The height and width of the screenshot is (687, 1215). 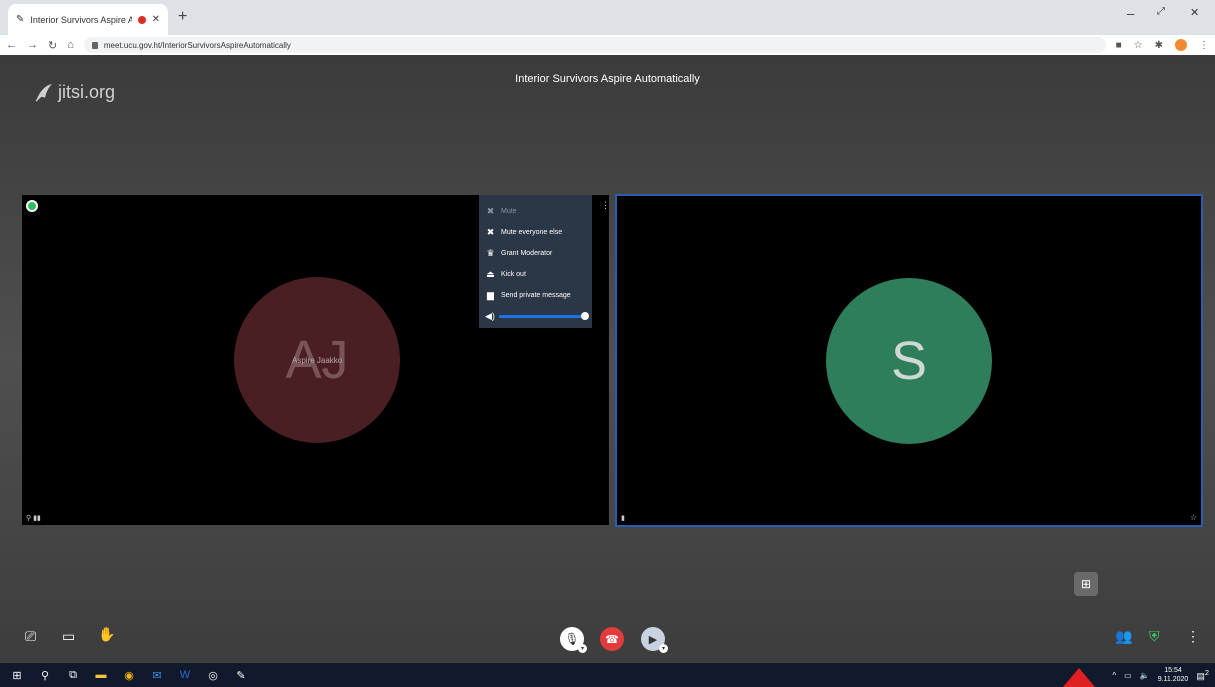 What do you see at coordinates (1193, 636) in the screenshot?
I see `more-actions-icon: ⋮` at bounding box center [1193, 636].